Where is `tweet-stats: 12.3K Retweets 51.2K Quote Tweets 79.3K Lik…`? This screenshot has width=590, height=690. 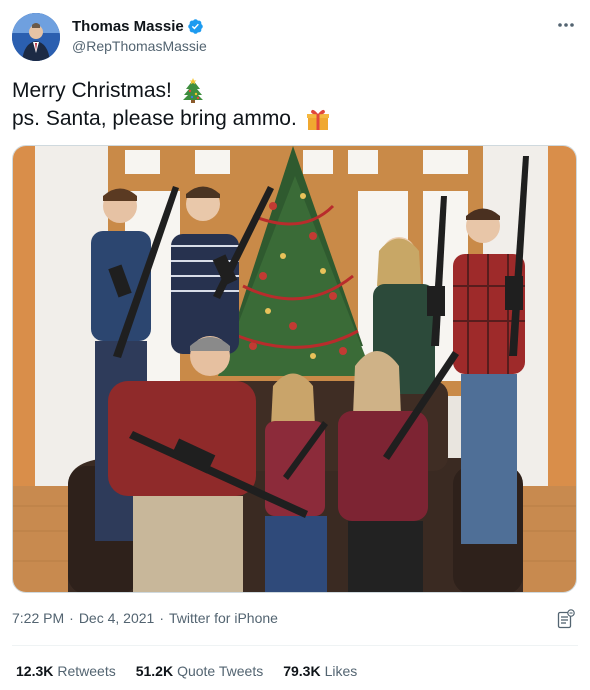
tweet-stats: 12.3K Retweets 51.2K Quote Tweets 79.3K Lik… is located at coordinates (186, 671).